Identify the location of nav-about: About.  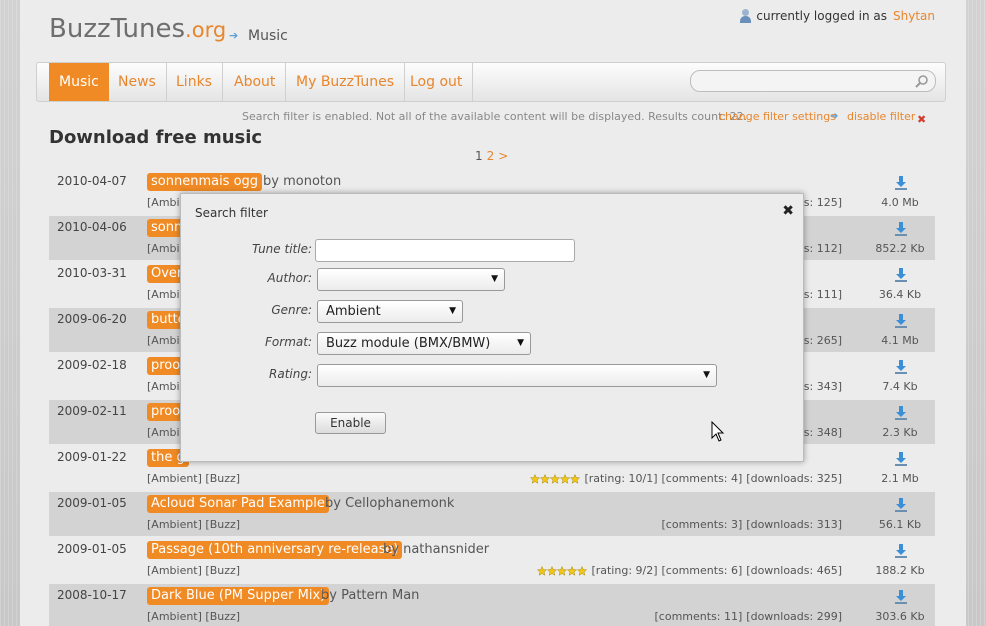
(255, 82).